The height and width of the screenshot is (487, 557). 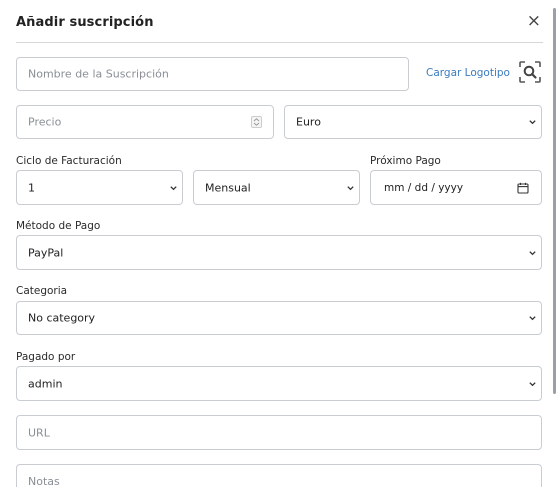 I want to click on next-payment-date-input: mm / dd / yyyy, so click(x=456, y=187).